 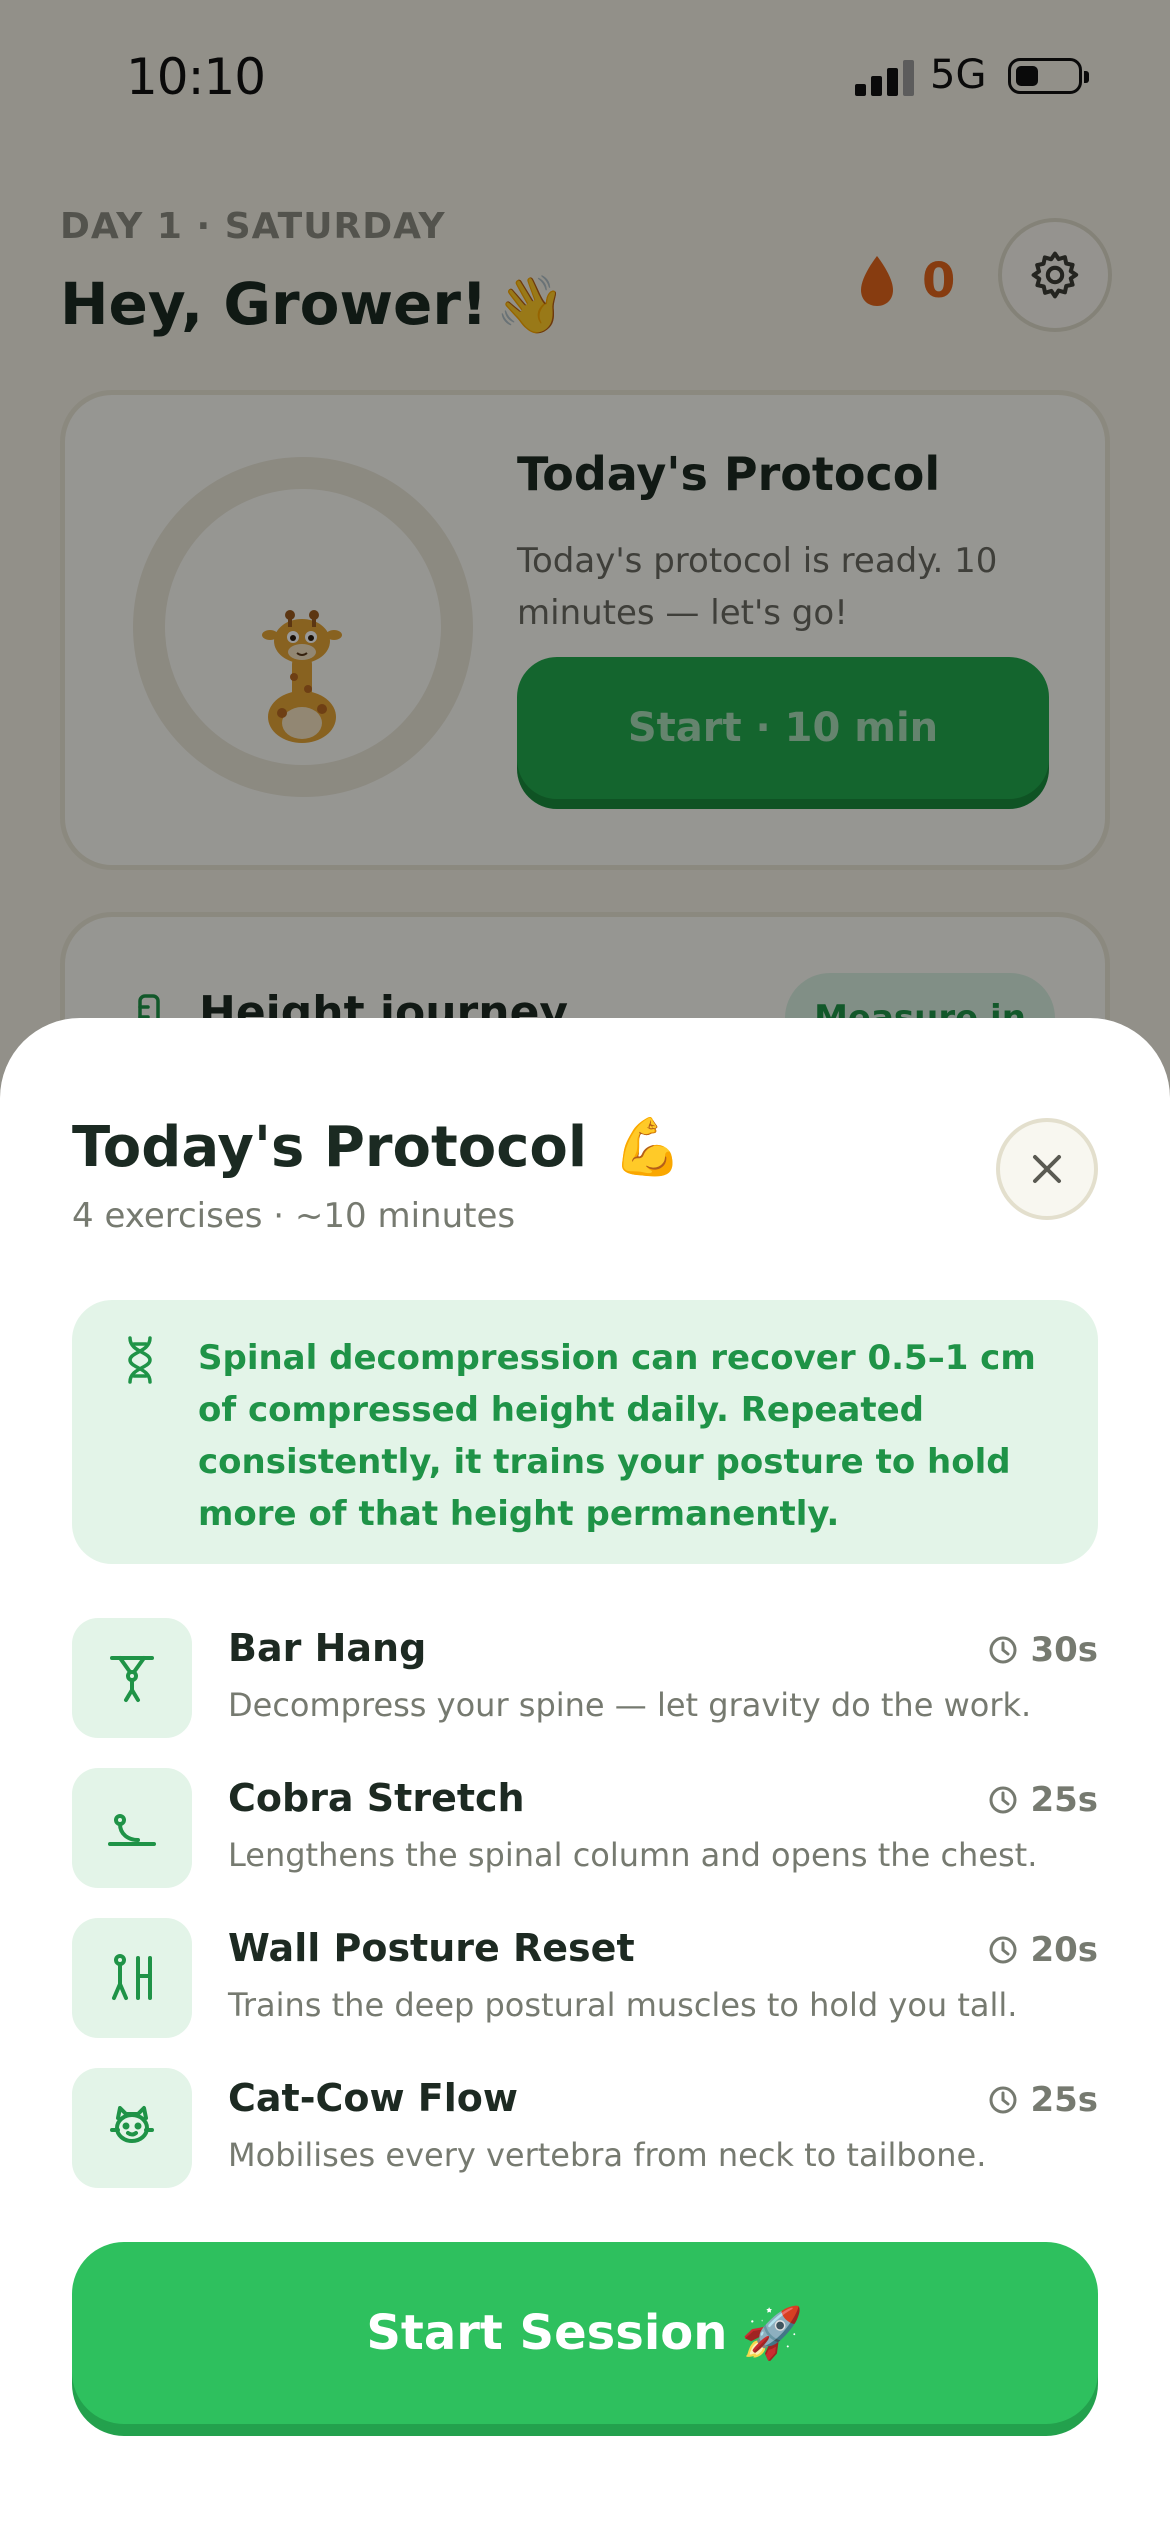 What do you see at coordinates (431, 1948) in the screenshot?
I see `exercise-name: Wall Posture Reset` at bounding box center [431, 1948].